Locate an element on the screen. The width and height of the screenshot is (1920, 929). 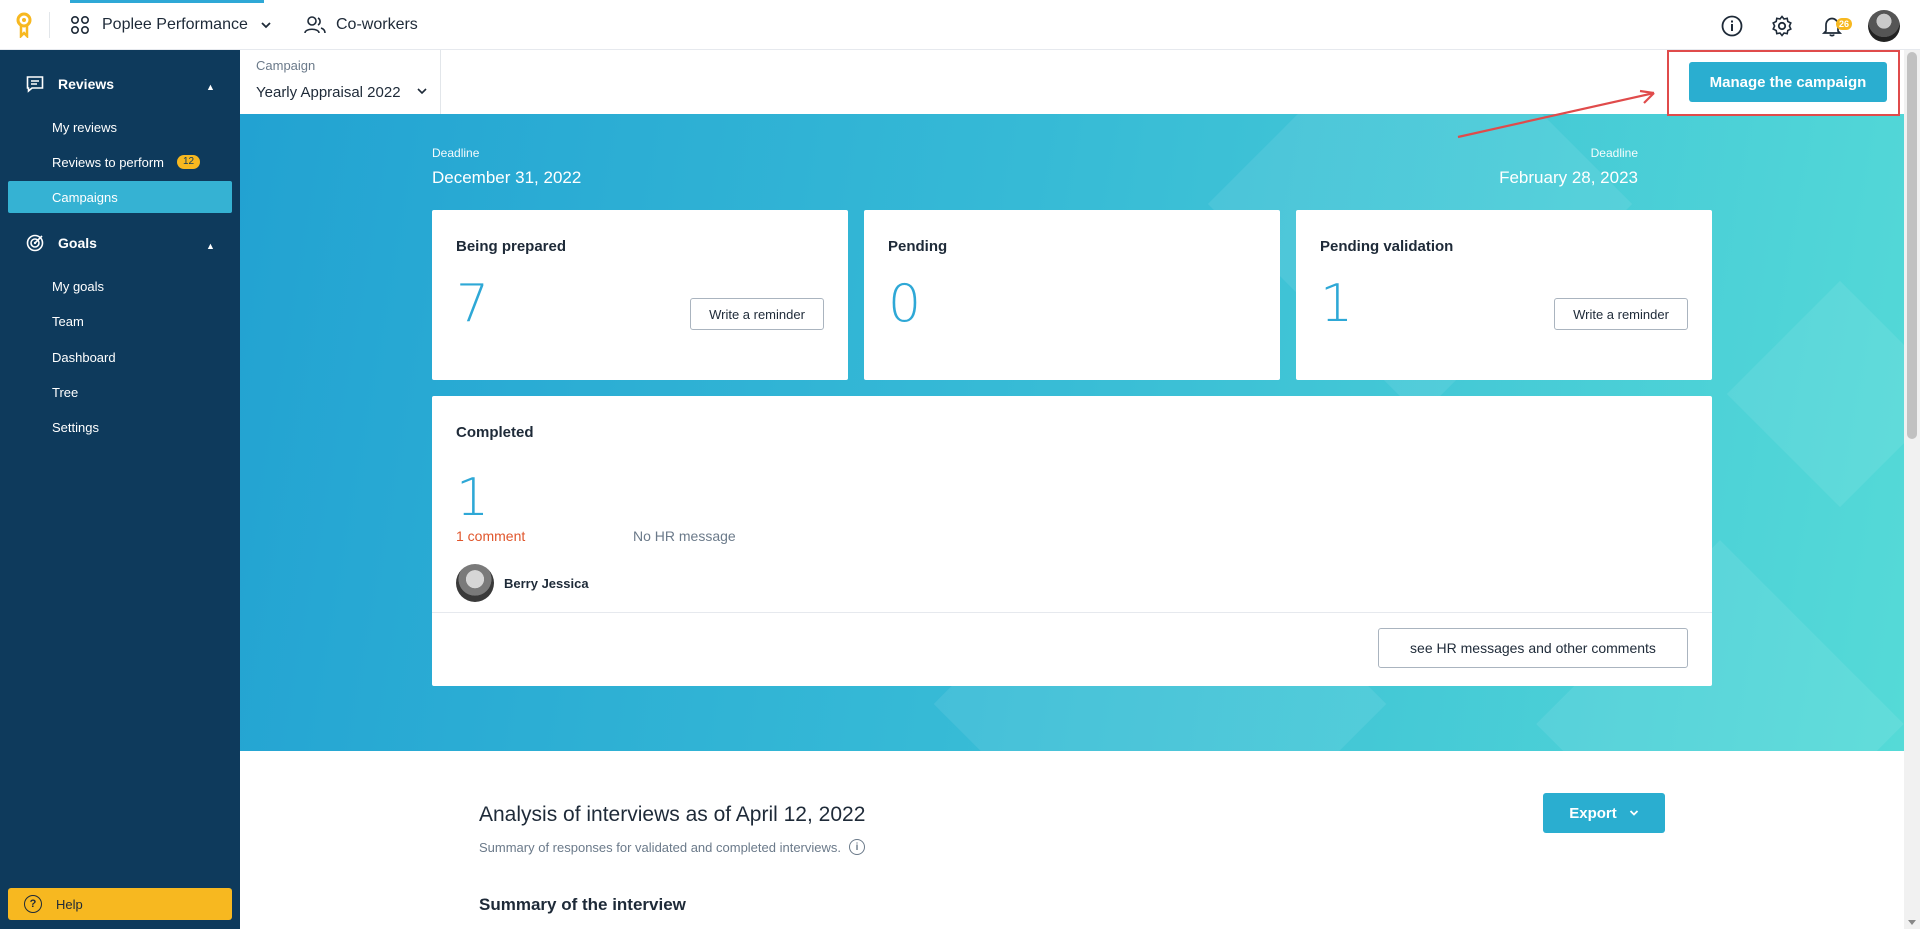
help-icon: ? is located at coordinates (33, 904).